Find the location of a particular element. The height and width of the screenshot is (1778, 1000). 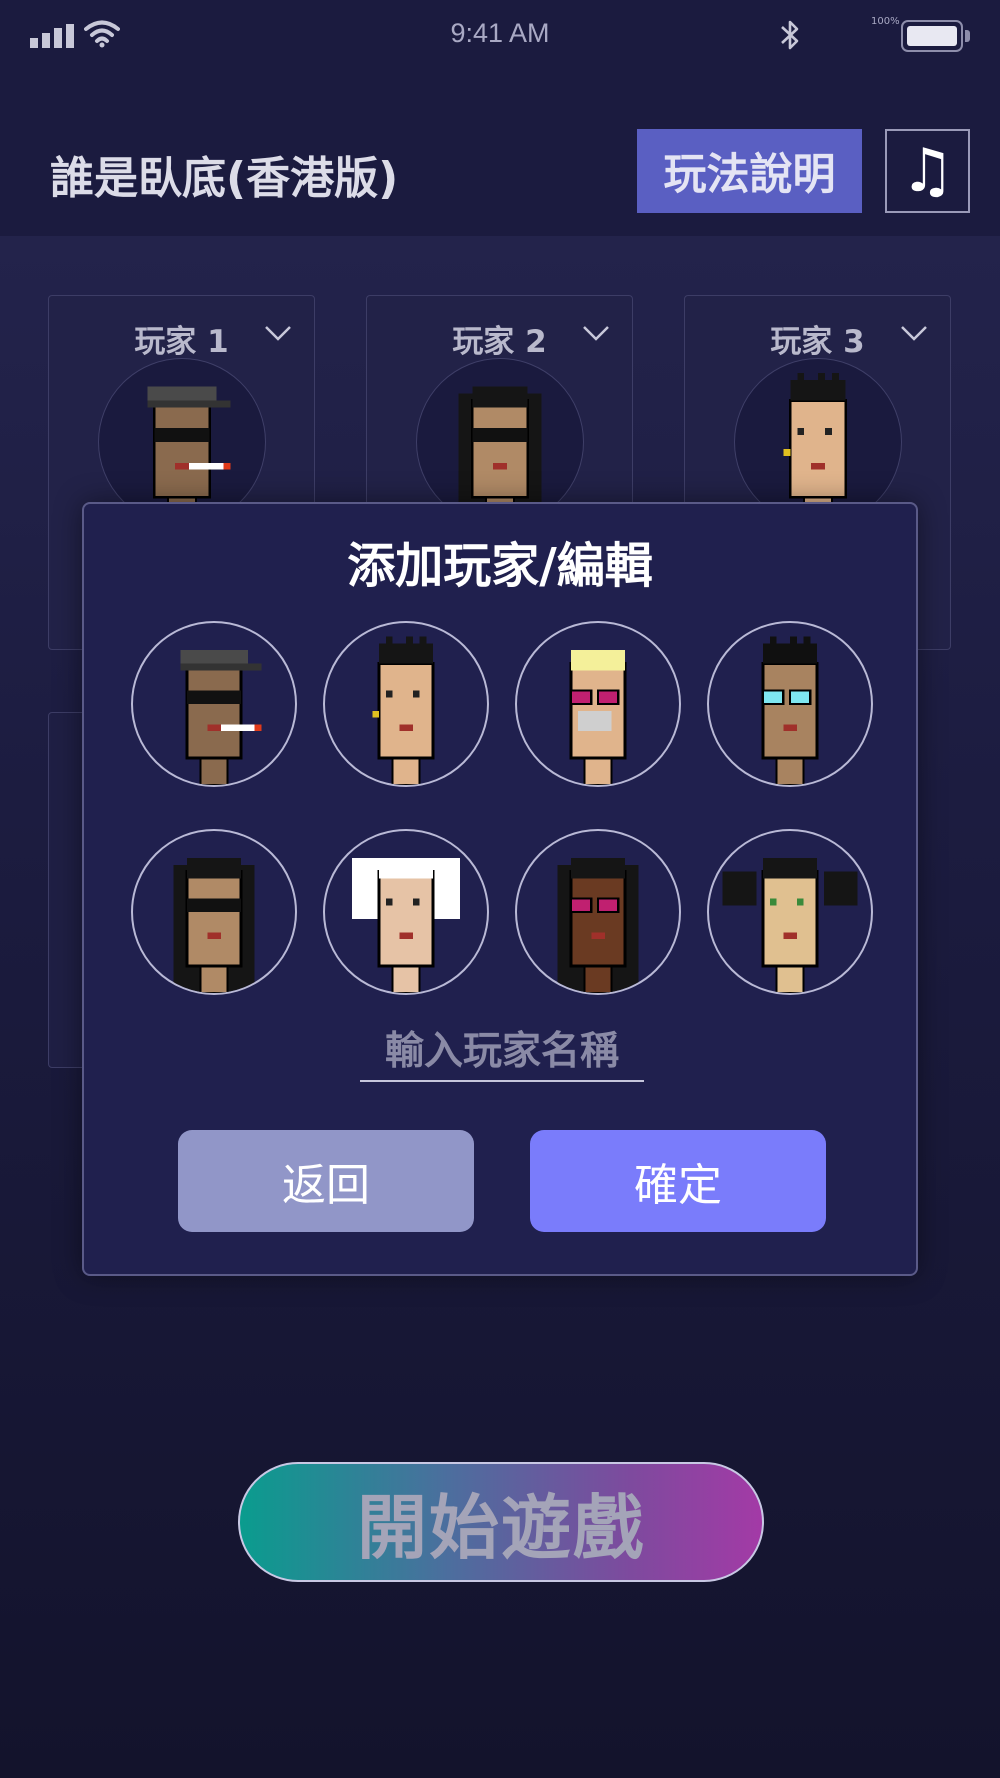

music-note-icon: ♫ is located at coordinates (927, 171).